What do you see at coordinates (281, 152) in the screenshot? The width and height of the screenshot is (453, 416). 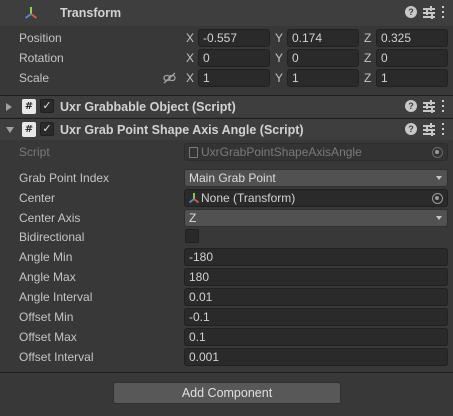 I see `script-field-value: UxrGrabPointShapeAxisAngle` at bounding box center [281, 152].